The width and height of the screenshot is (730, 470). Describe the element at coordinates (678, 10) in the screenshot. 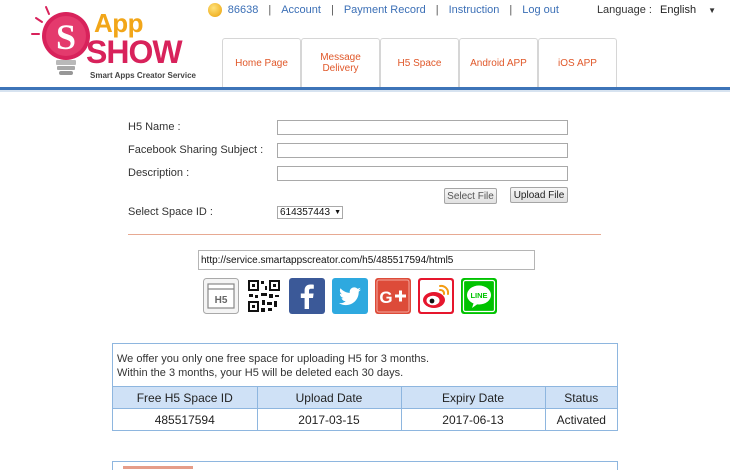

I see `language-select: English` at that location.